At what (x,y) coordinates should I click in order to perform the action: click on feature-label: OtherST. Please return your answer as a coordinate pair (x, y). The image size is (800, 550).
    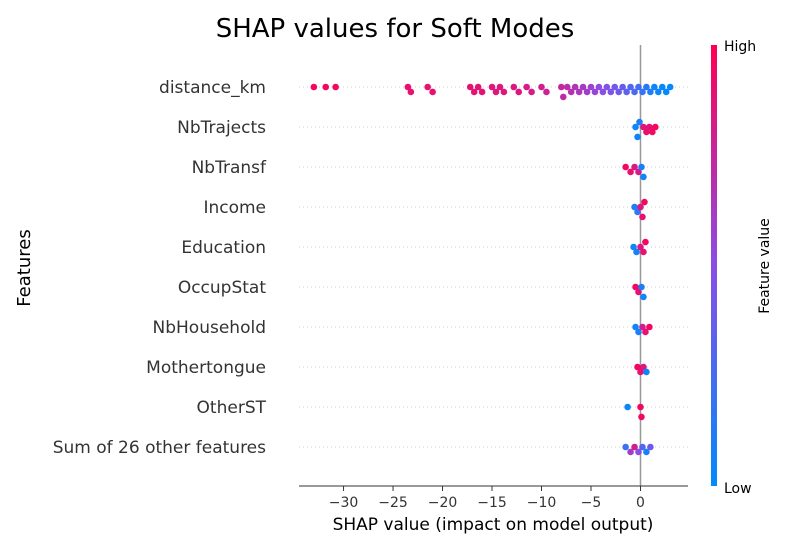
    Looking at the image, I should click on (232, 408).